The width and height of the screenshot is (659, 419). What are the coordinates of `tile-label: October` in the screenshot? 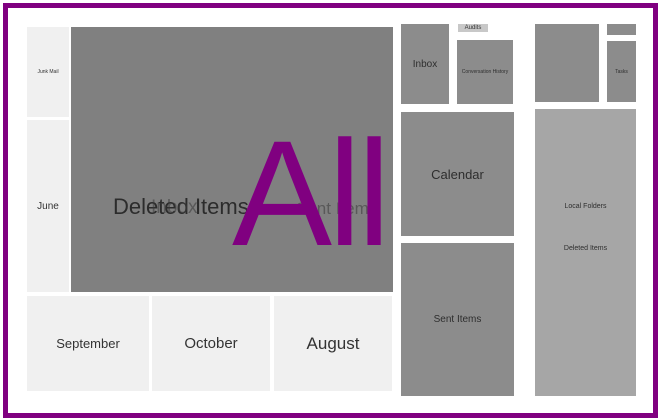 It's located at (211, 343).